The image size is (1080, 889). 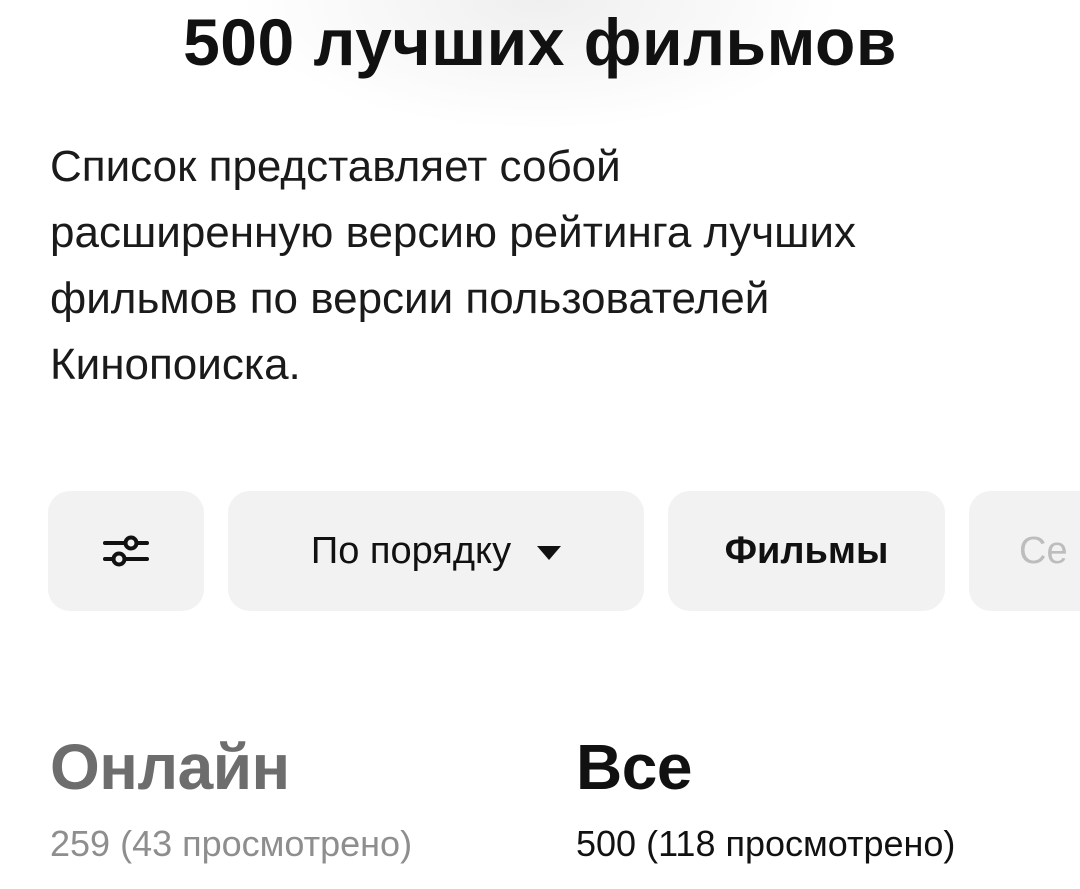 I want to click on sliders-icon, so click(x=126, y=551).